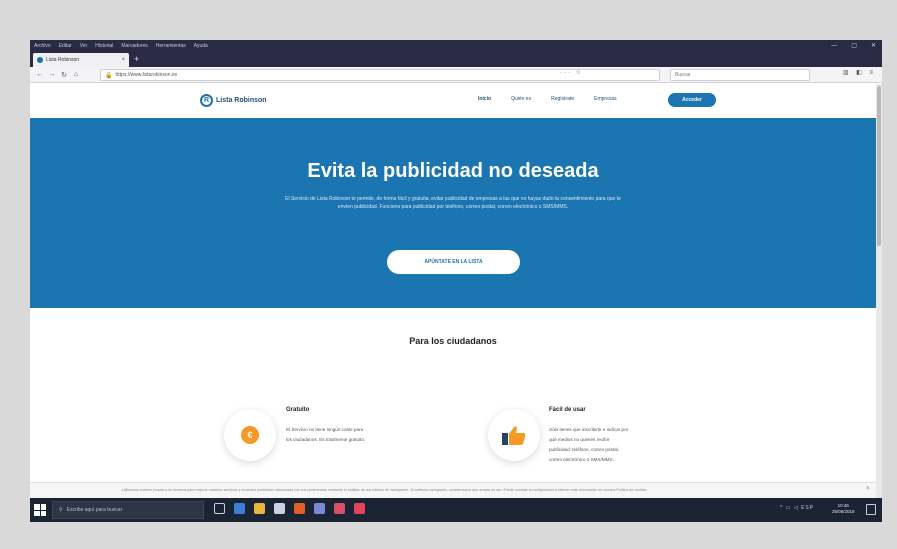  I want to click on feature-easy-title: Fácil de usar, so click(567, 410).